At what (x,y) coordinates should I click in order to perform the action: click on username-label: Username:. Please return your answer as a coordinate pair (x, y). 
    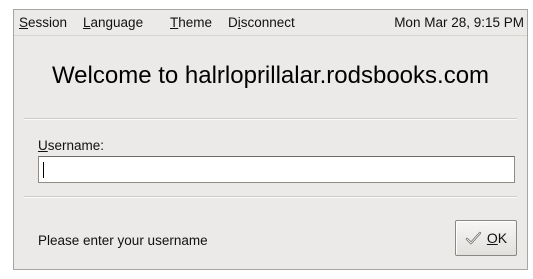
    Looking at the image, I should click on (71, 145).